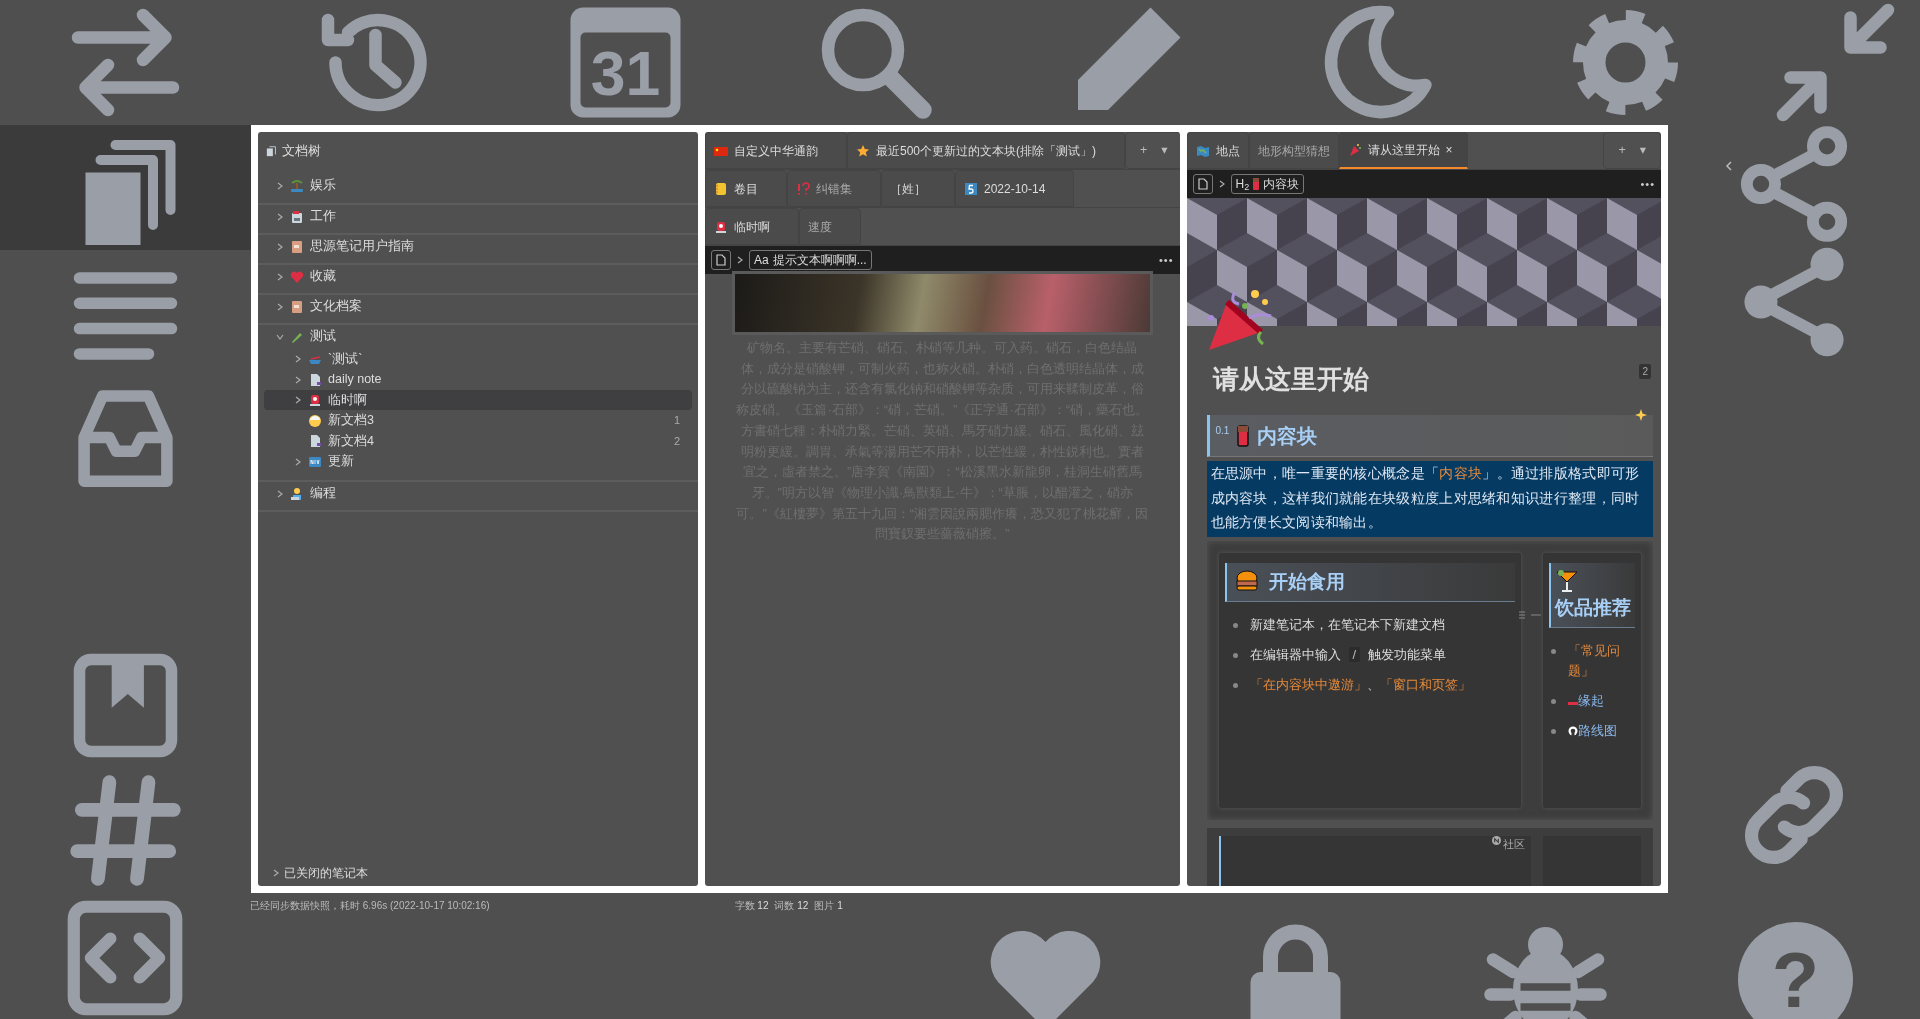 This screenshot has height=1019, width=1920. I want to click on block-link: 「常见问题」, so click(1601, 660).